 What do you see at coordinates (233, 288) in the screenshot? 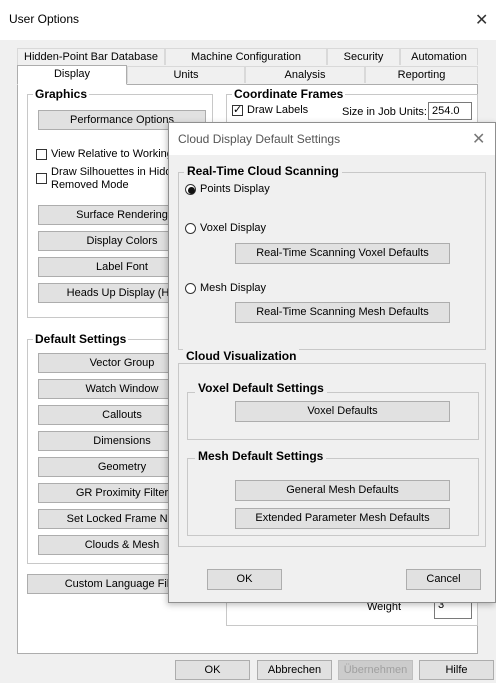
I see `mesh-display-label: Mesh Display` at bounding box center [233, 288].